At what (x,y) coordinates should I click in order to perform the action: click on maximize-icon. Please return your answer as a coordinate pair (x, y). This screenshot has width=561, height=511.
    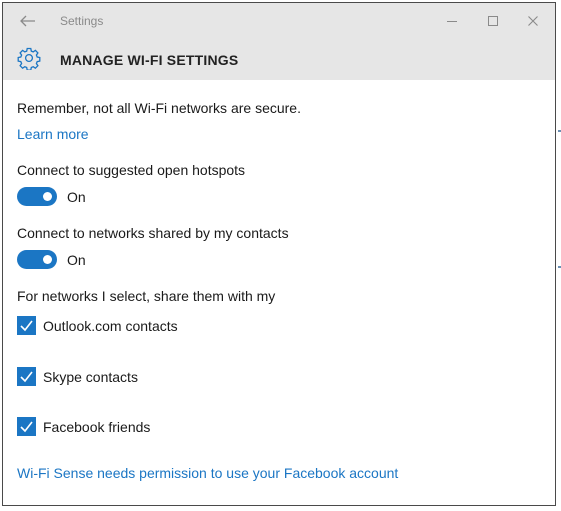
    Looking at the image, I should click on (493, 21).